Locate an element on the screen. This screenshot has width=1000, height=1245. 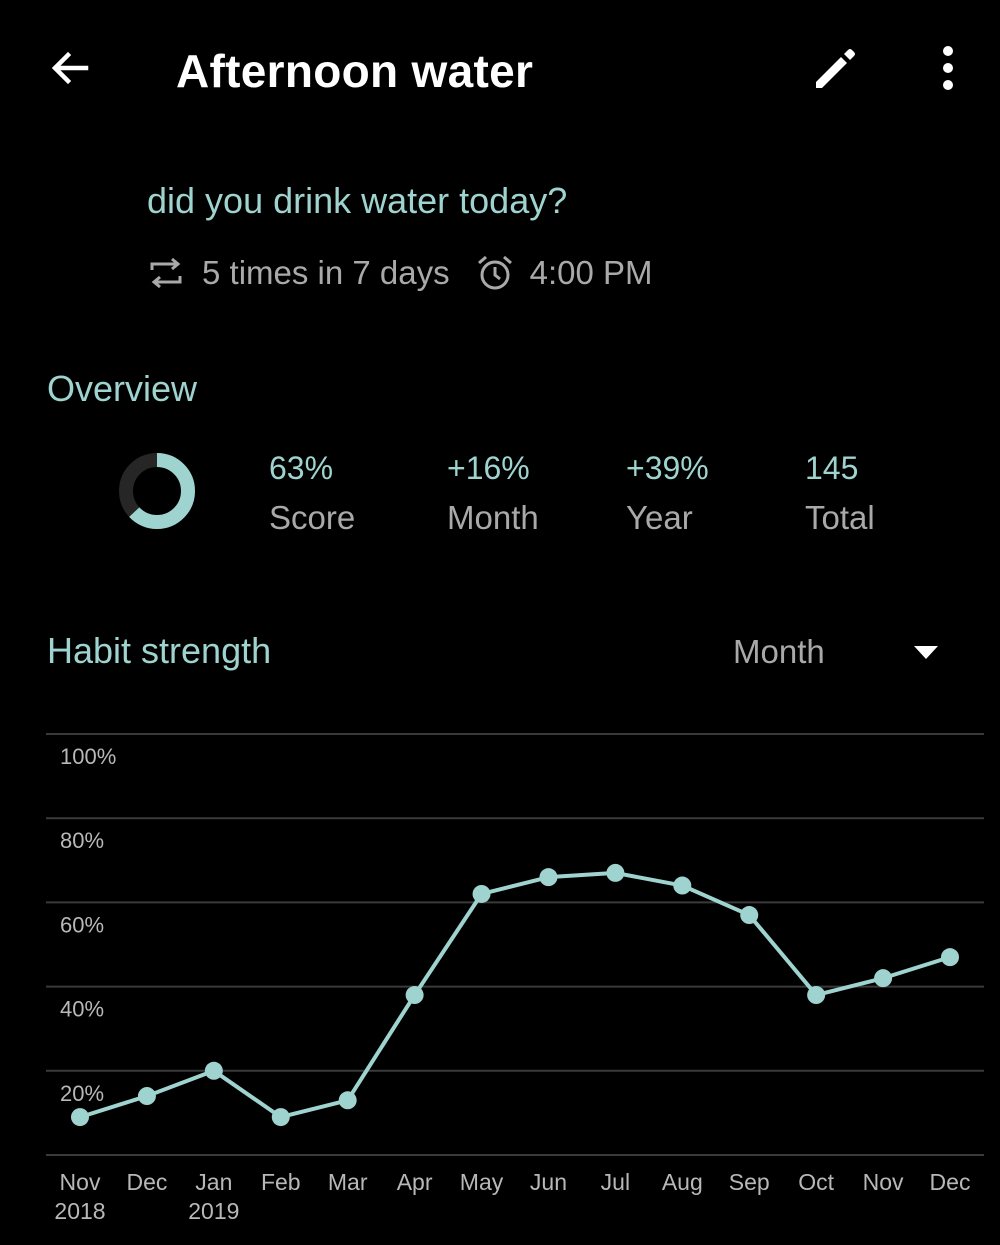
x-tick-label: Sep is located at coordinates (749, 1182).